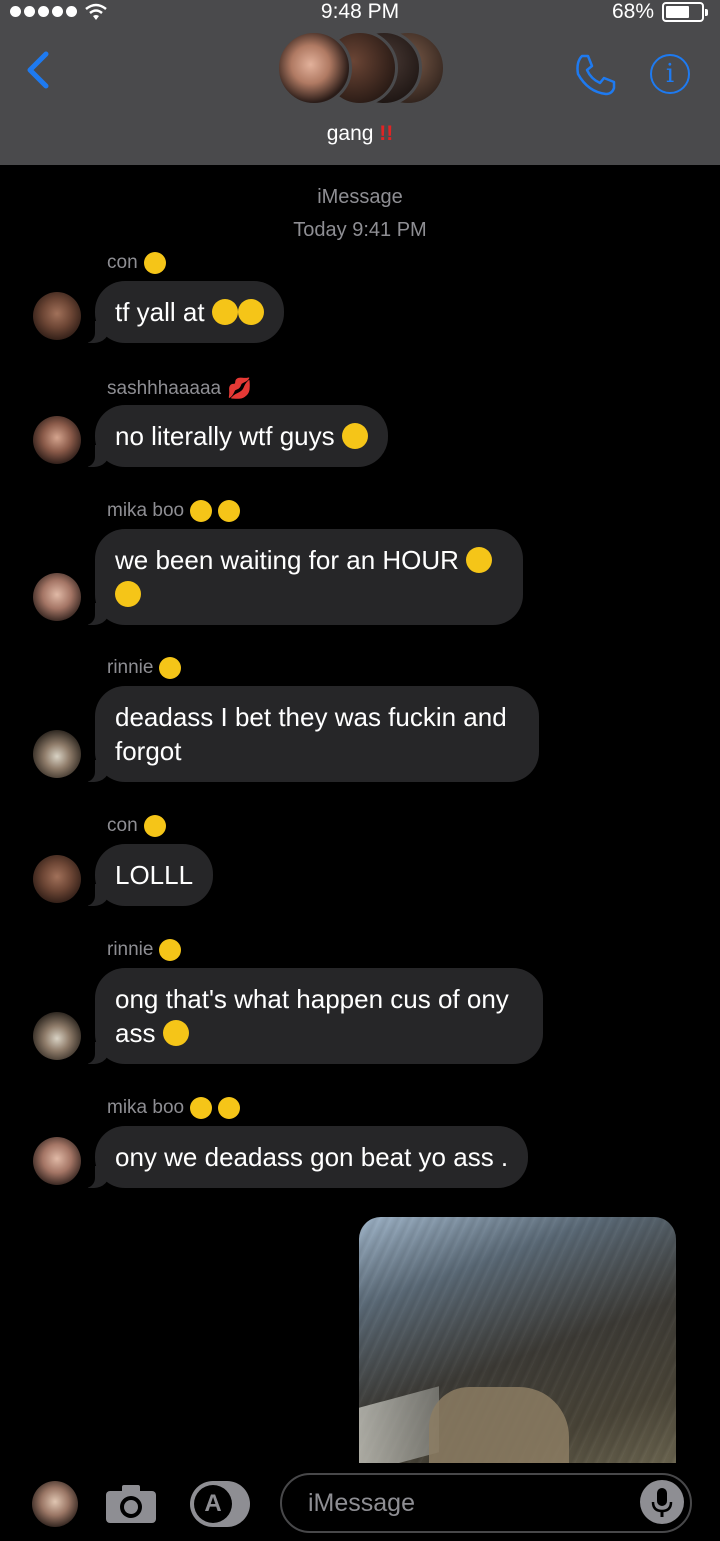 The width and height of the screenshot is (720, 1541). Describe the element at coordinates (670, 74) in the screenshot. I see `info-icon: i` at that location.